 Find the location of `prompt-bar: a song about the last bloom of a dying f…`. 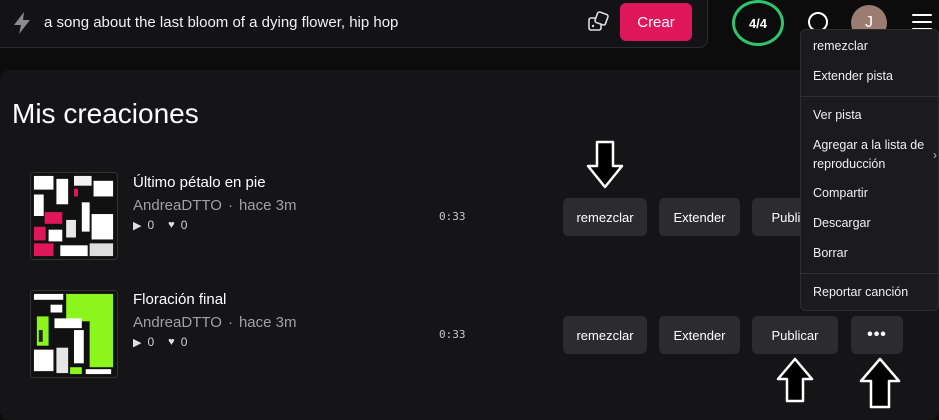

prompt-bar: a song about the last bloom of a dying f… is located at coordinates (354, 24).